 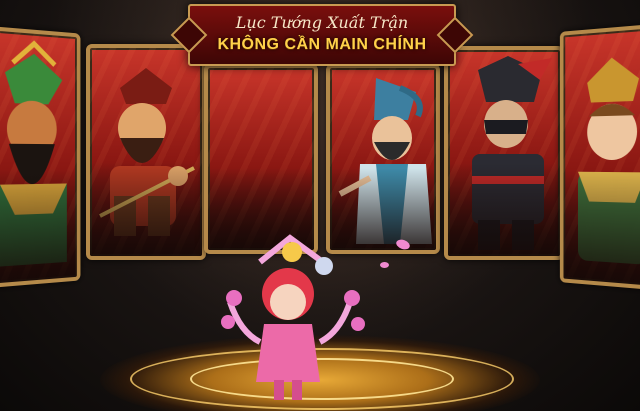 What do you see at coordinates (322, 35) in the screenshot?
I see `title-banner: Lục Tướng Xuất Trận KHÔNG CẦN MAIN CHÍNH` at bounding box center [322, 35].